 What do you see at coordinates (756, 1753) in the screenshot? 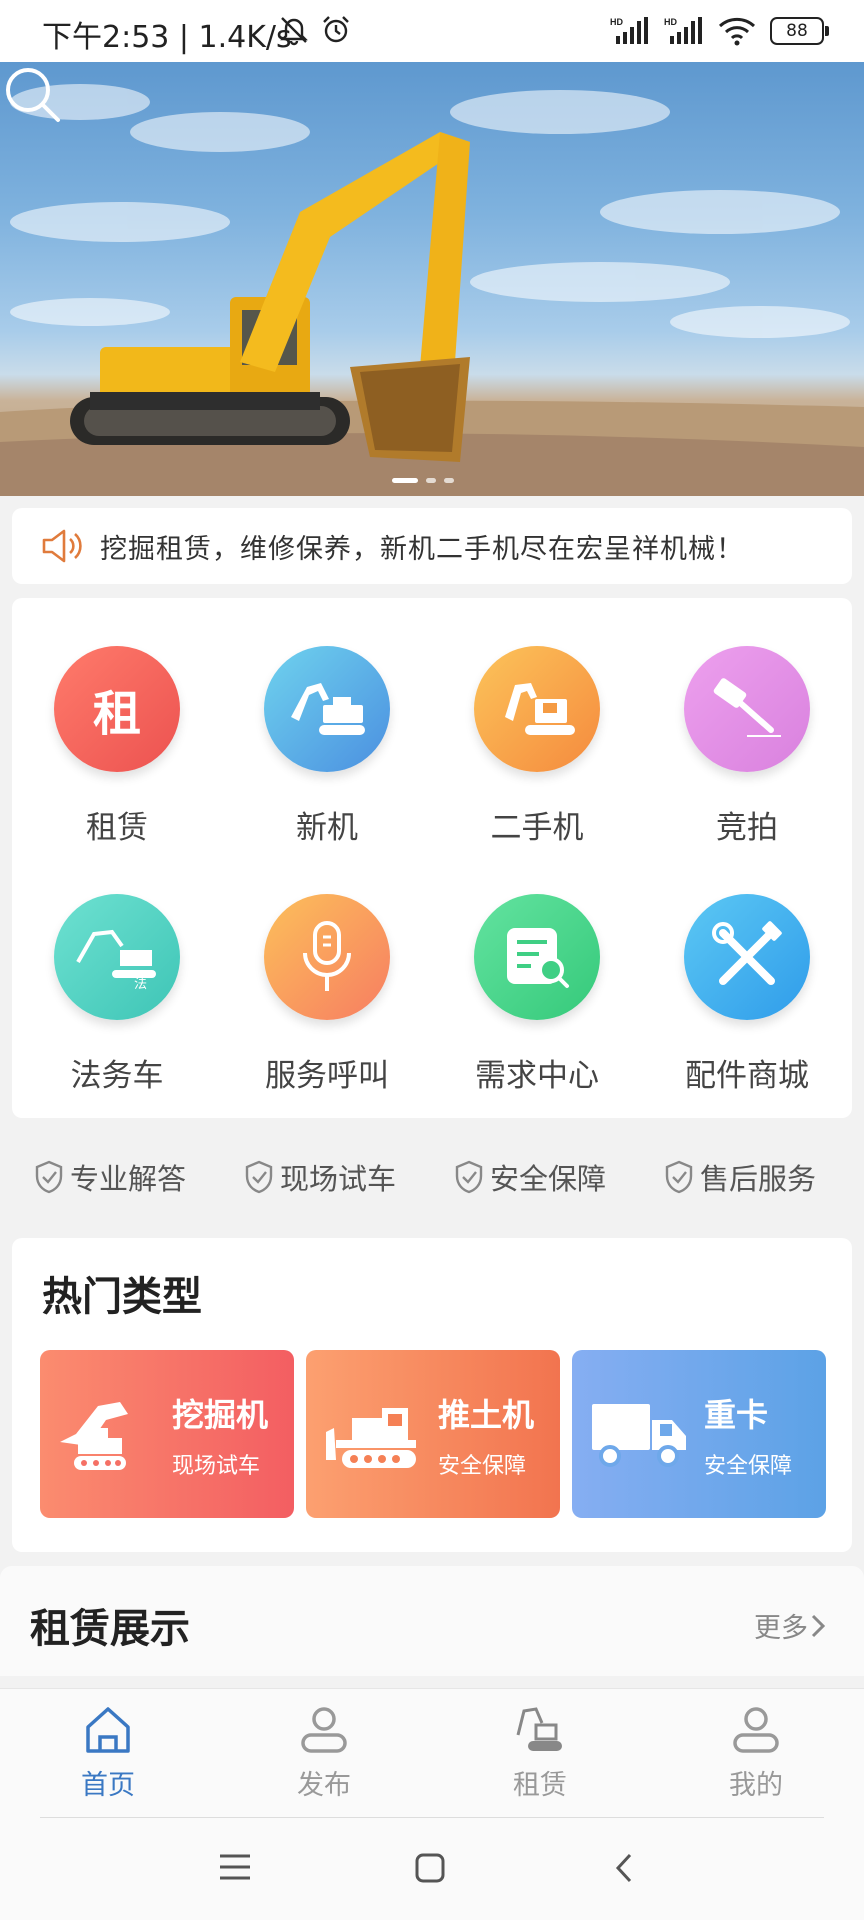
I see `tab-mine: 我的` at bounding box center [756, 1753].